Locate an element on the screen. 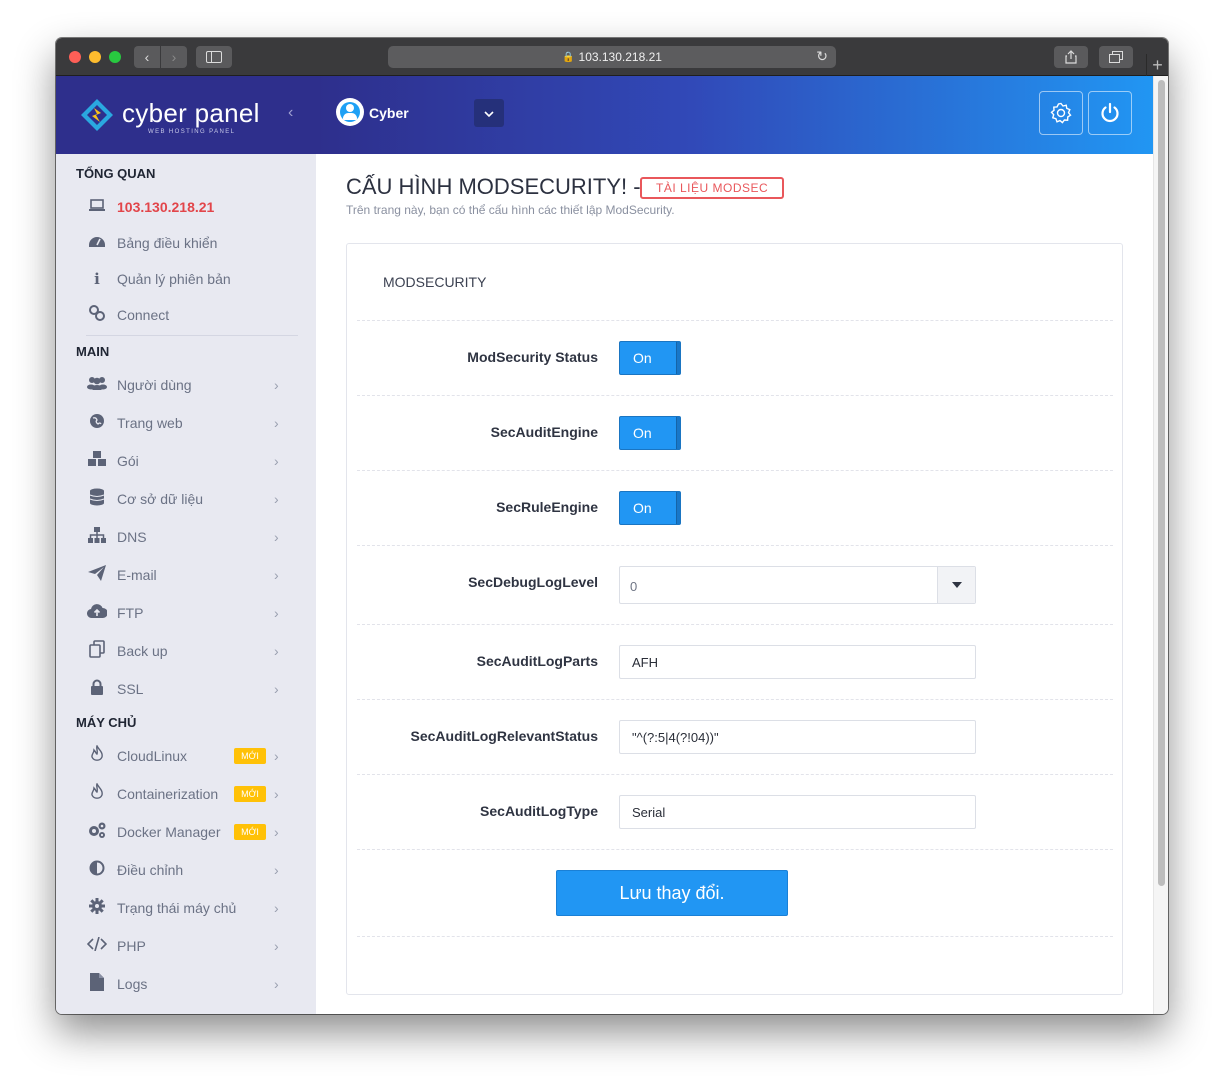 The width and height of the screenshot is (1224, 1088). logout-button is located at coordinates (1110, 113).